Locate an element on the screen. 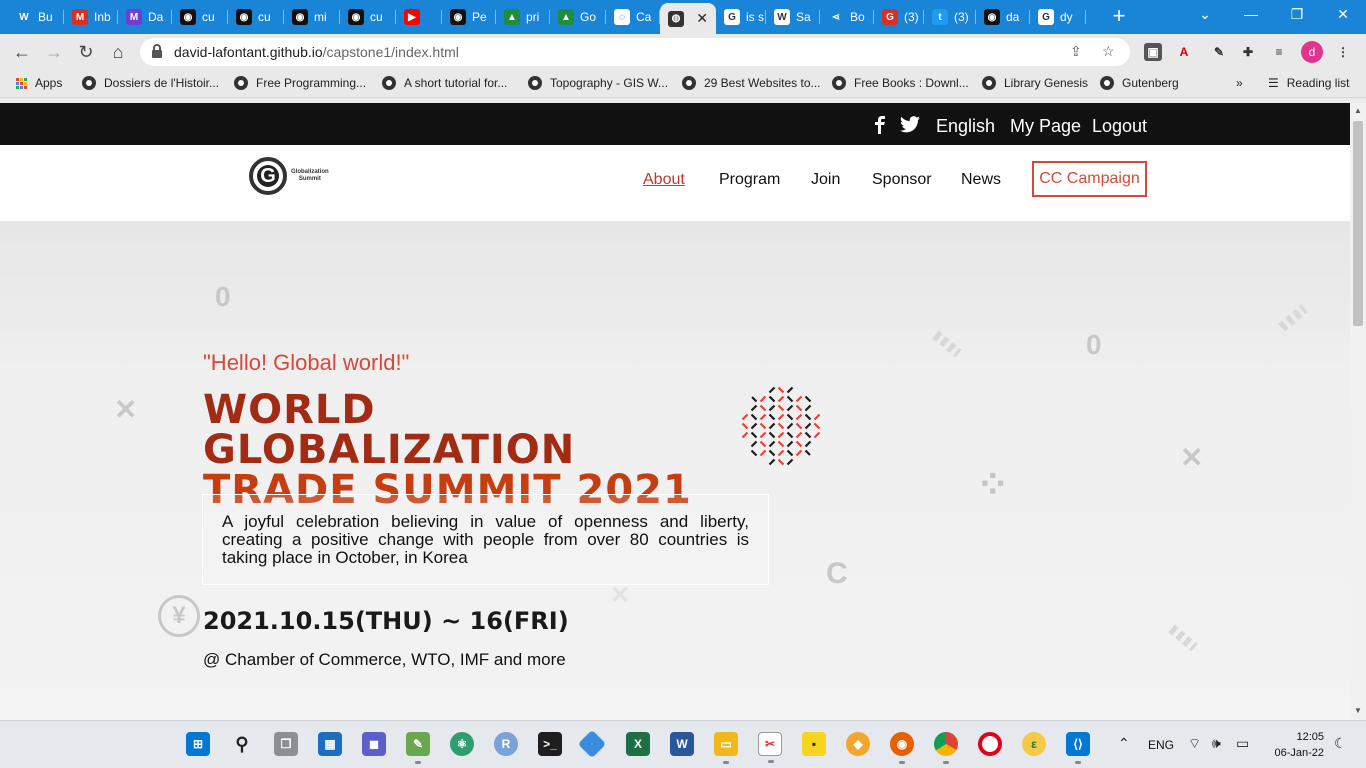 The image size is (1366, 768). browser-tab: ◉ da is located at coordinates (1003, 17).